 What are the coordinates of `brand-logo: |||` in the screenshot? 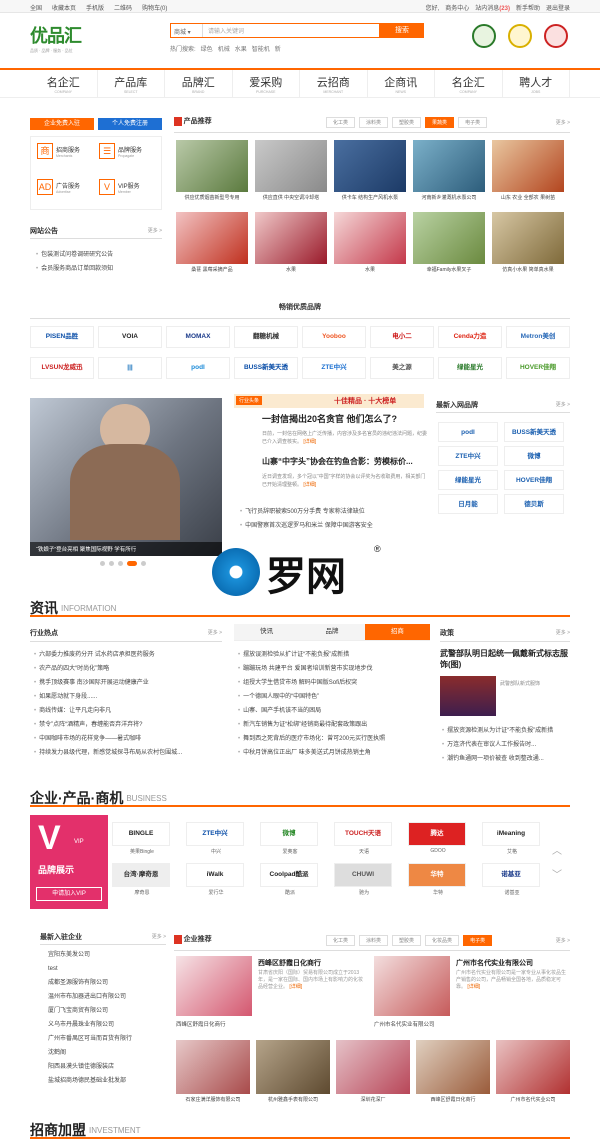 It's located at (130, 368).